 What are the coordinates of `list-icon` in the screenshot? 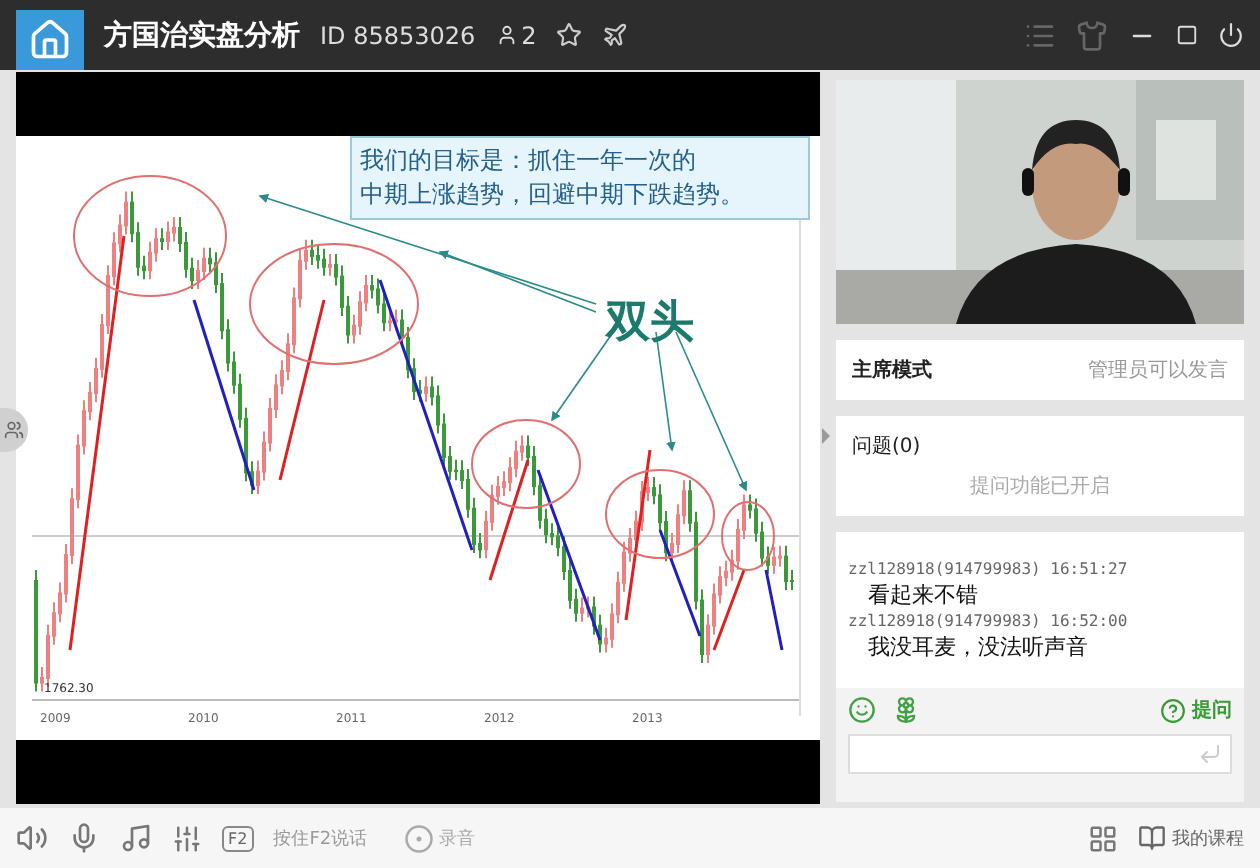 It's located at (1040, 35).